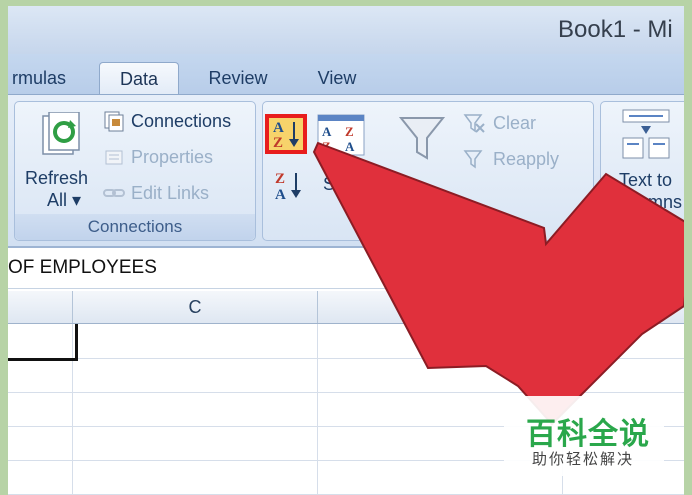  What do you see at coordinates (588, 434) in the screenshot?
I see `watermark-title: 百科全说` at bounding box center [588, 434].